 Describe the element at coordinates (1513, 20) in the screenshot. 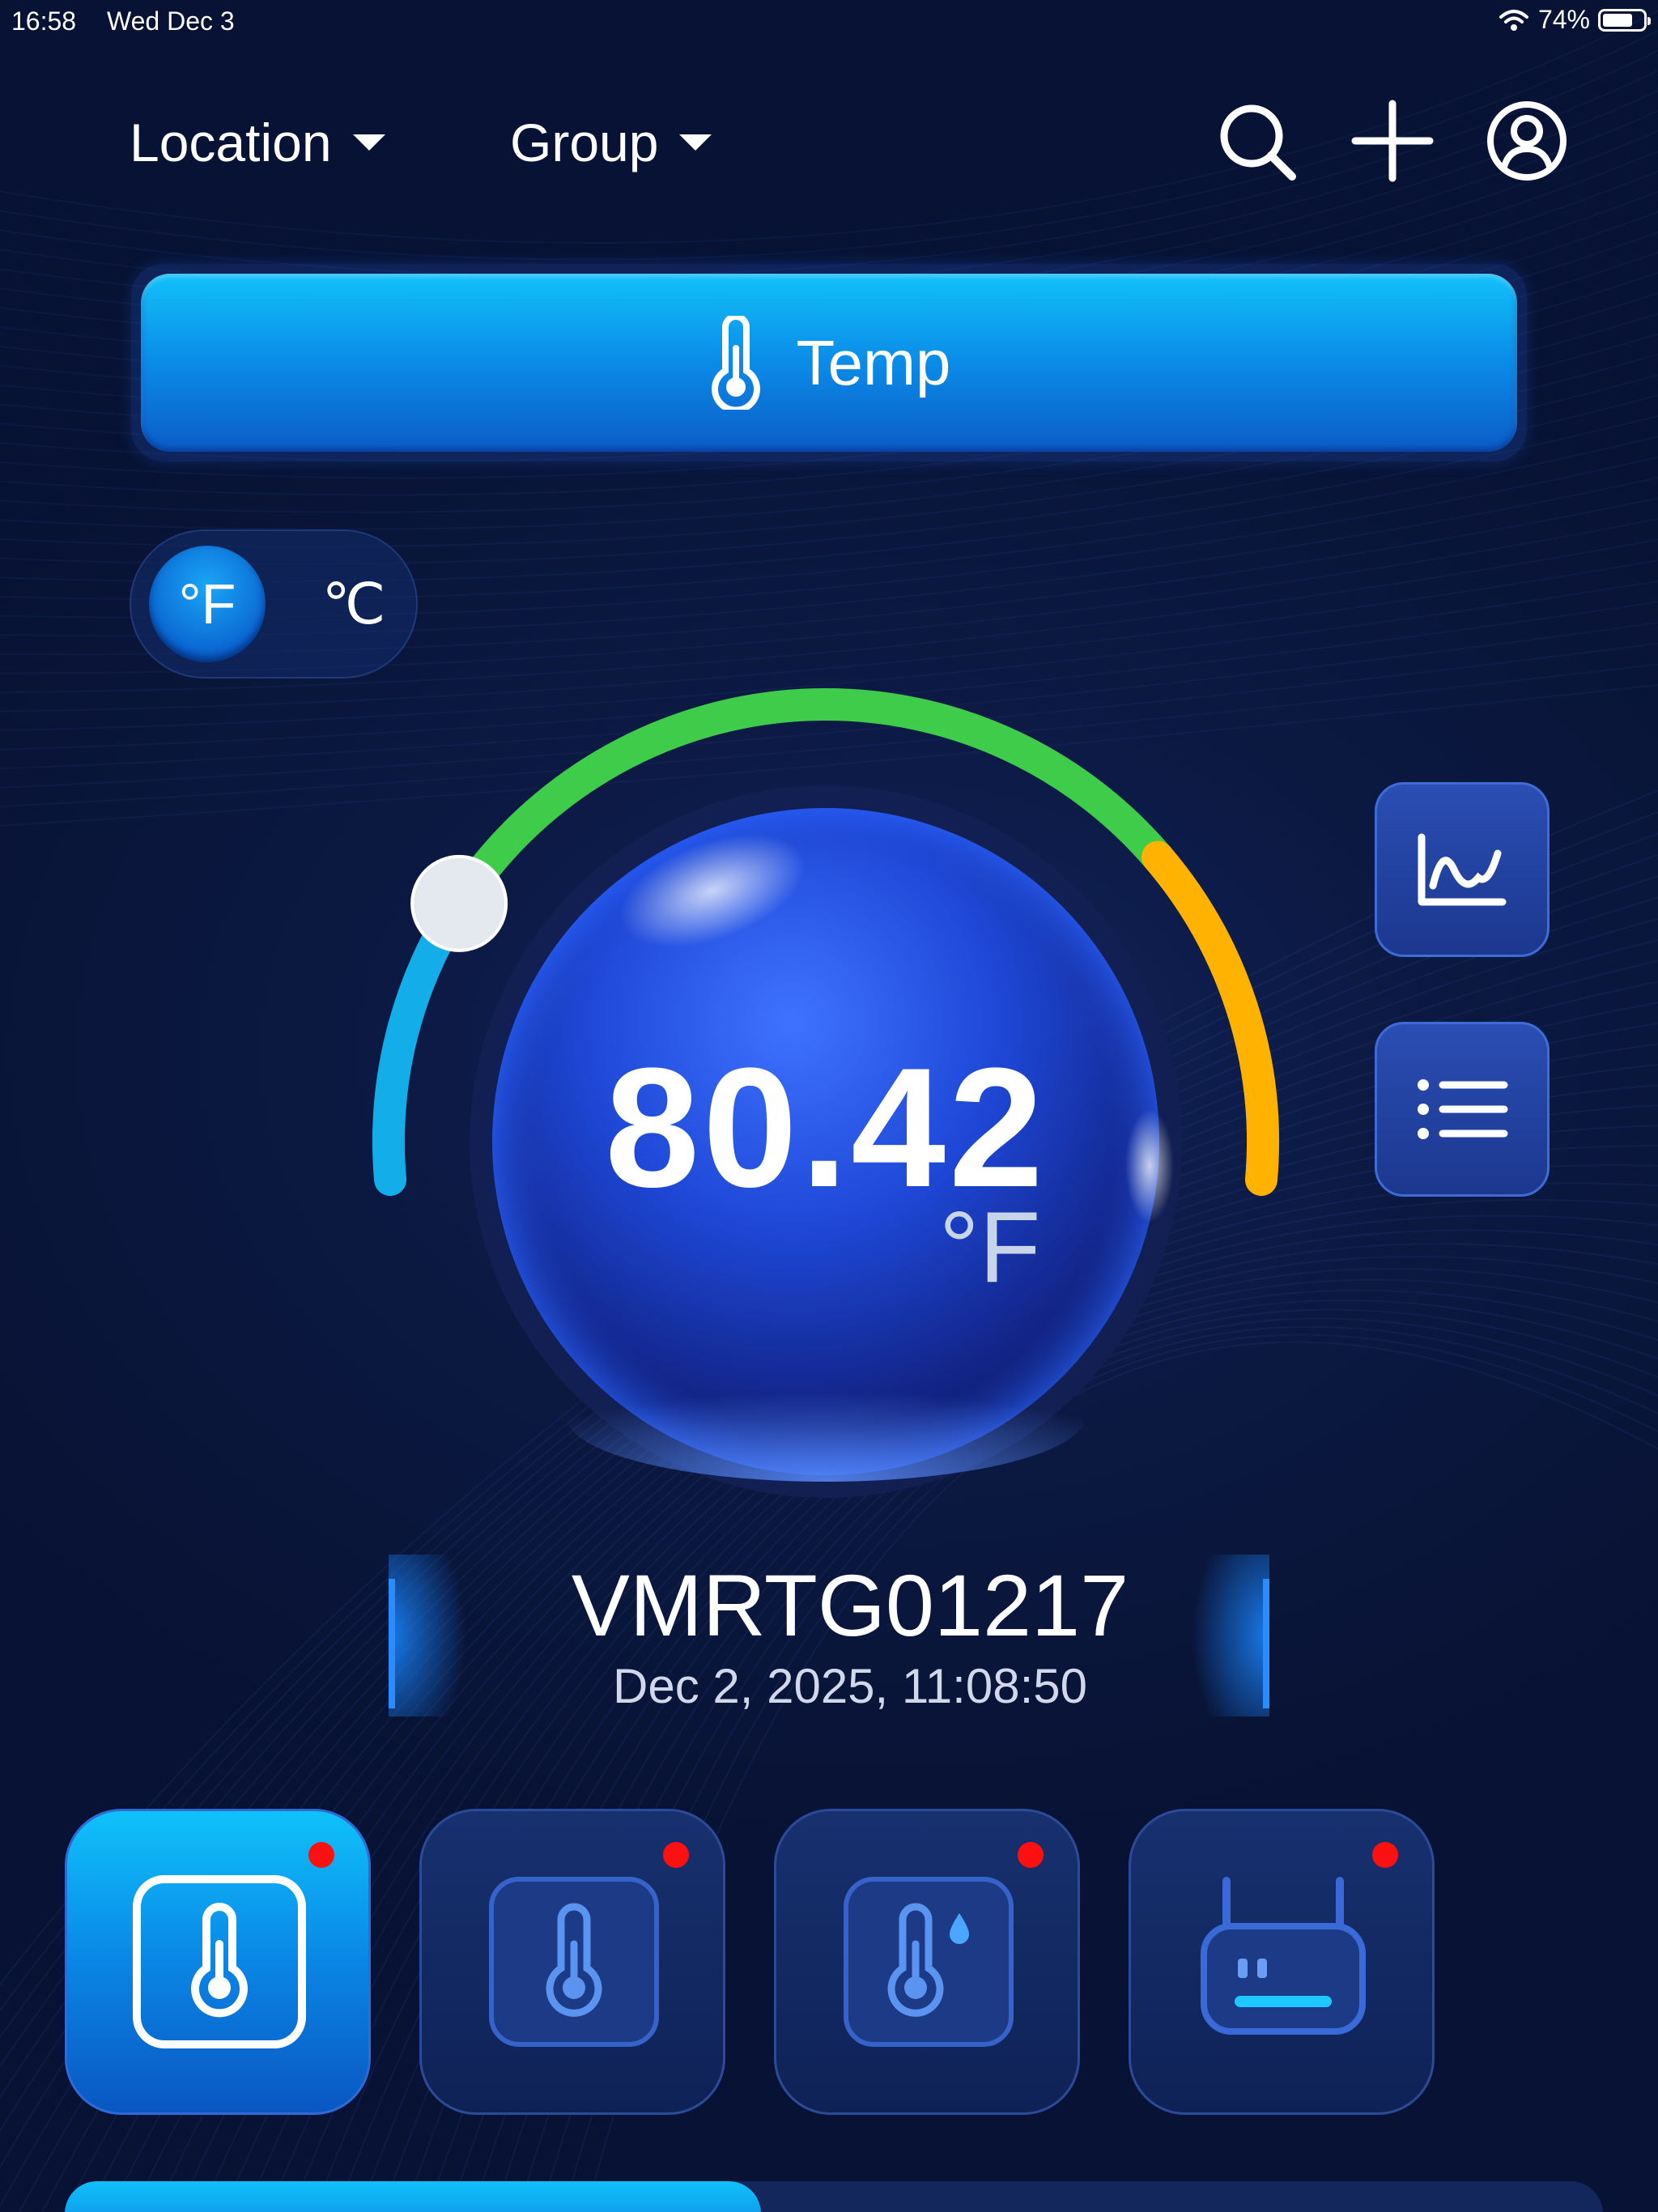

I see `wifi-icon` at that location.